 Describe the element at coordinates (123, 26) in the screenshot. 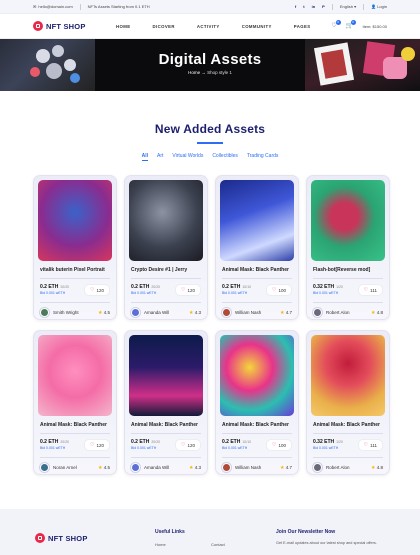

I see `nav-home: HOME` at that location.